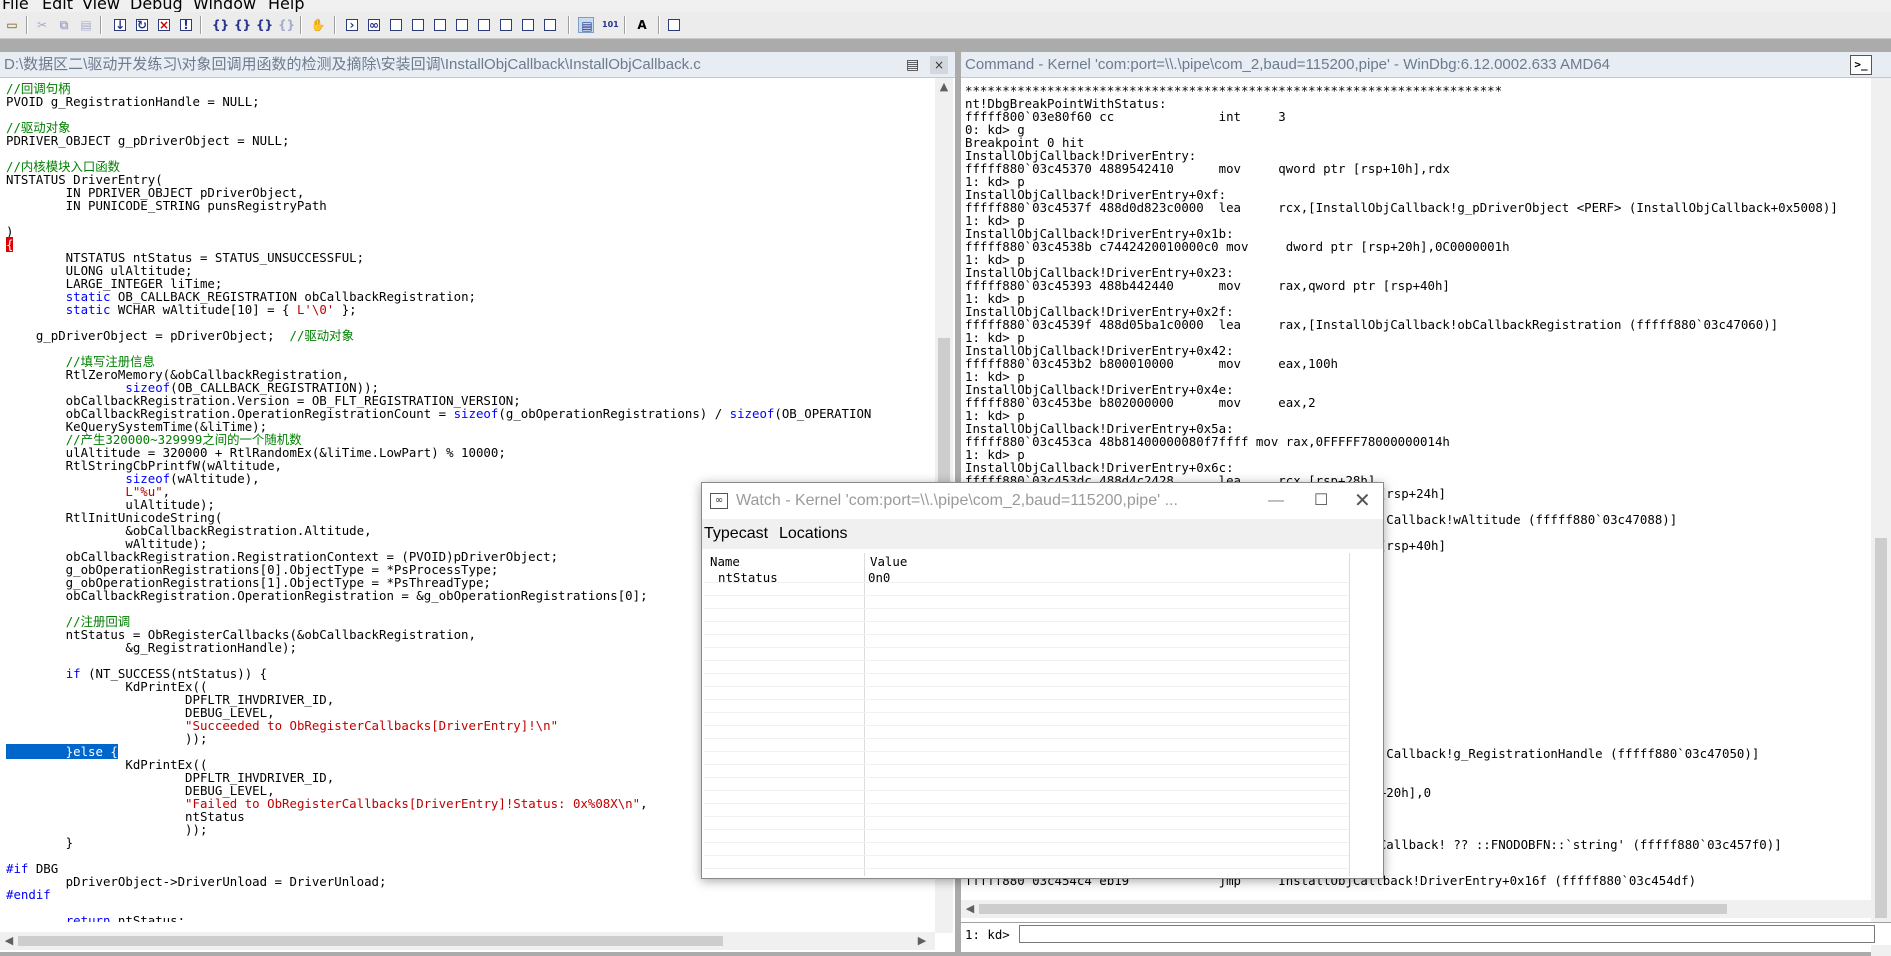 Image resolution: width=1891 pixels, height=956 pixels. What do you see at coordinates (642, 25) in the screenshot?
I see `font-icon: A` at bounding box center [642, 25].